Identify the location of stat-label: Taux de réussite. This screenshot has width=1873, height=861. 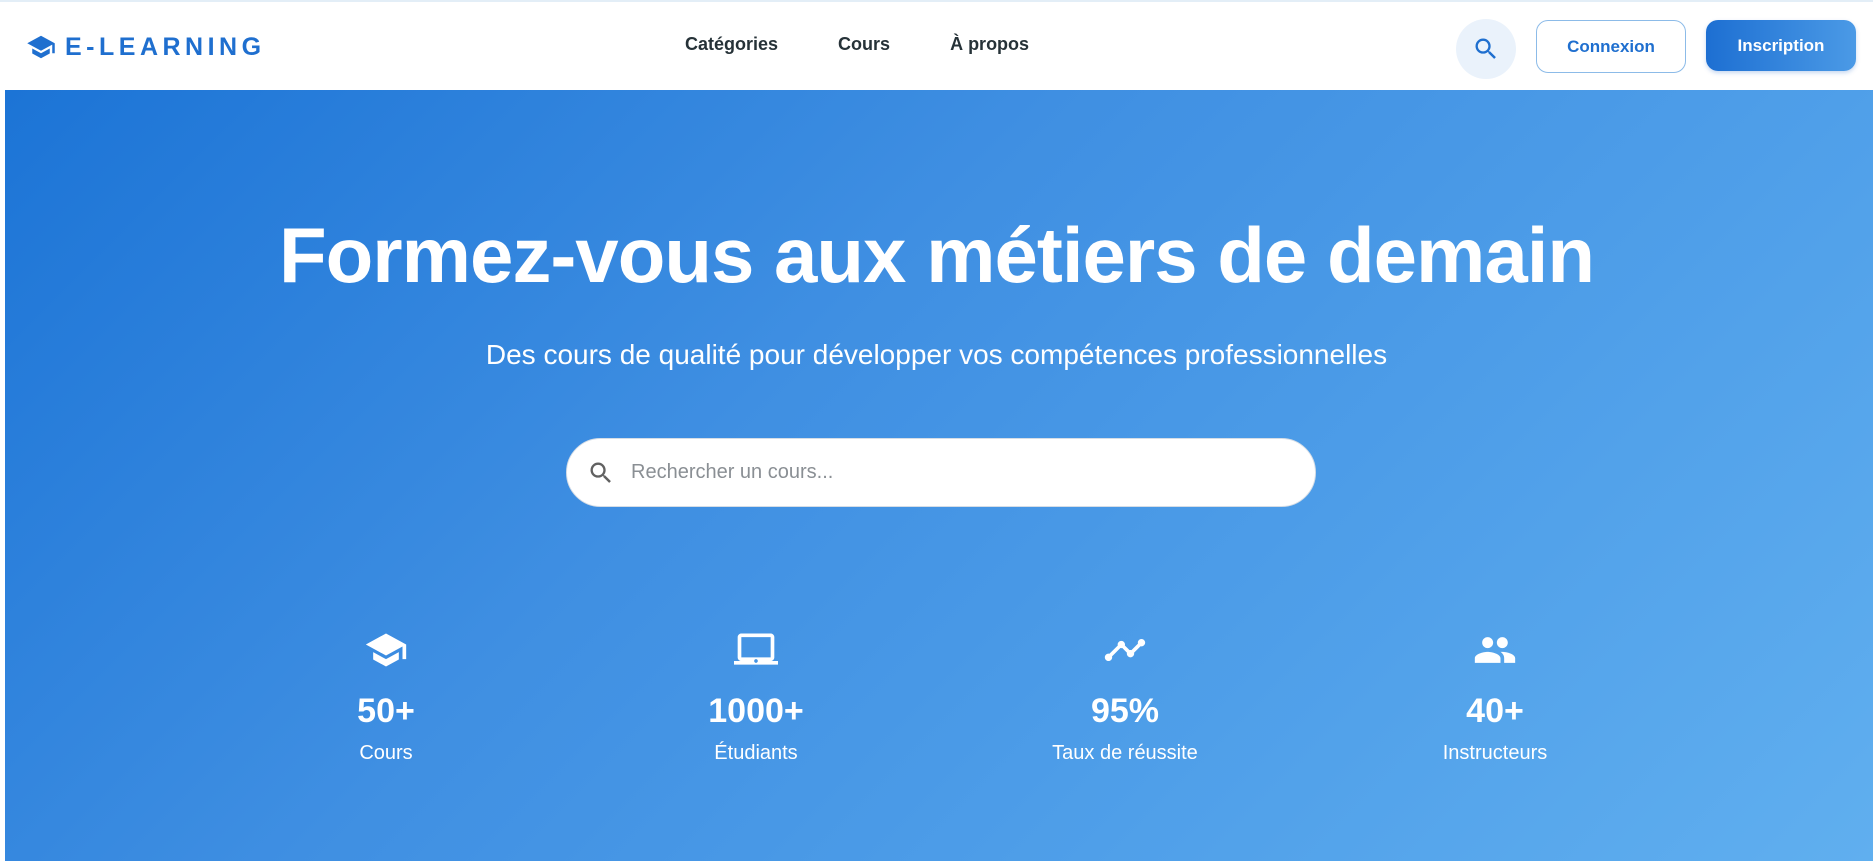
(1125, 753).